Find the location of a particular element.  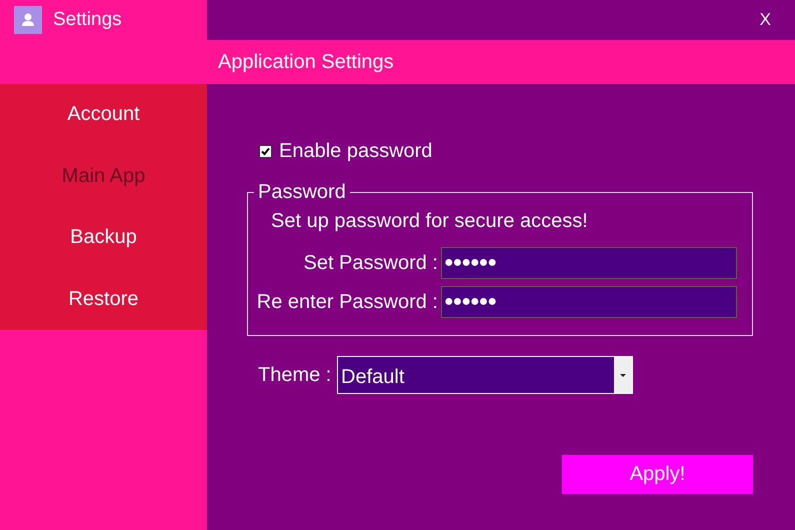

theme-dropdown: Default is located at coordinates (485, 375).